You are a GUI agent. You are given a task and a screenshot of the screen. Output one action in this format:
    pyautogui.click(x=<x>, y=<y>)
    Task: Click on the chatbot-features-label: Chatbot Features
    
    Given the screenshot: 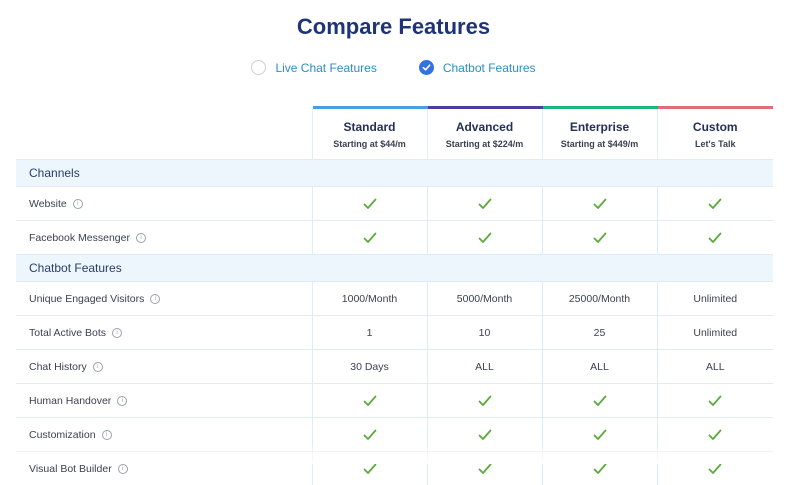 What is the action you would take?
    pyautogui.click(x=489, y=68)
    